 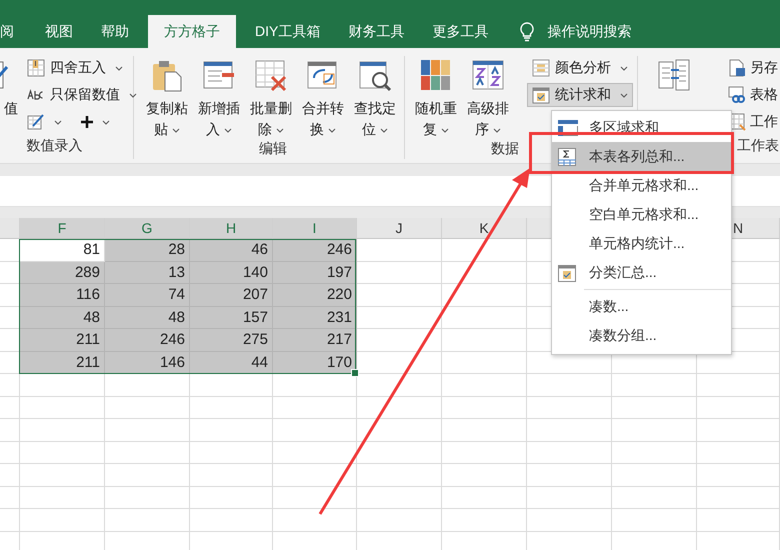 What do you see at coordinates (147, 295) in the screenshot?
I see `table-cell: 74` at bounding box center [147, 295].